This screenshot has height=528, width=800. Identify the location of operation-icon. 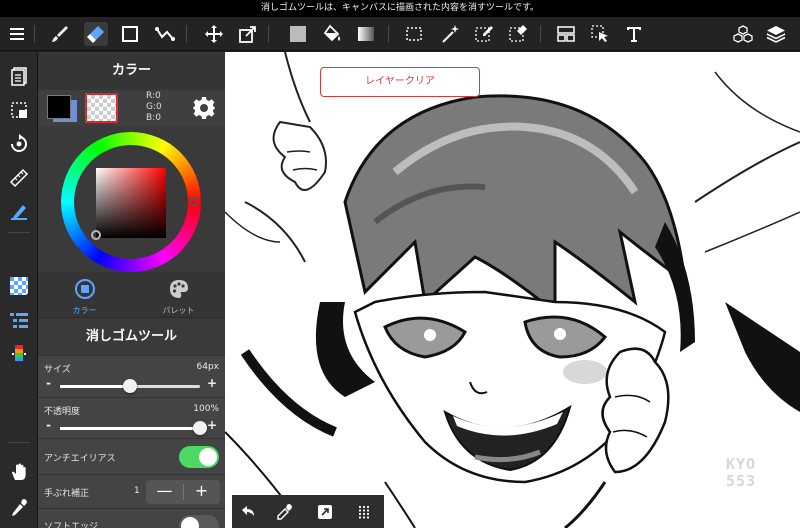
(600, 34).